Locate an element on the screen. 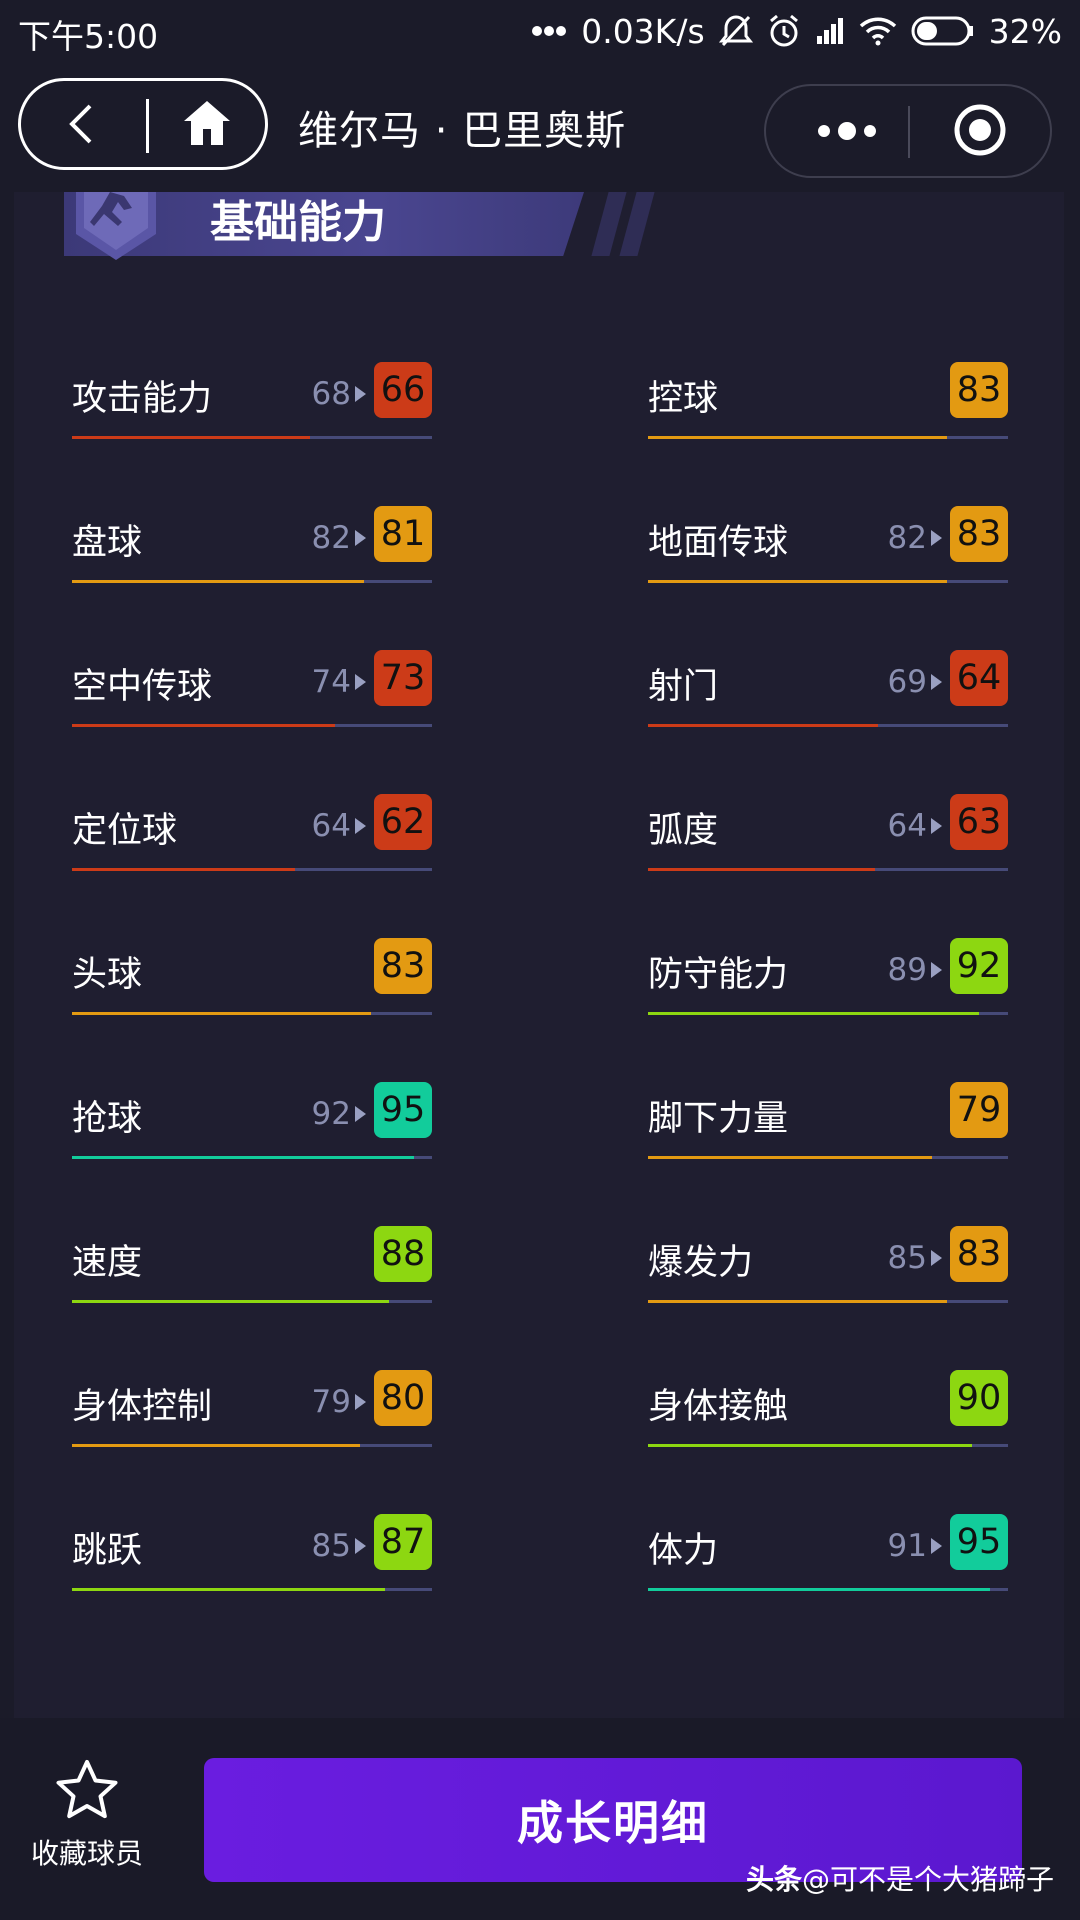  stat-label: 地面传球 is located at coordinates (718, 543).